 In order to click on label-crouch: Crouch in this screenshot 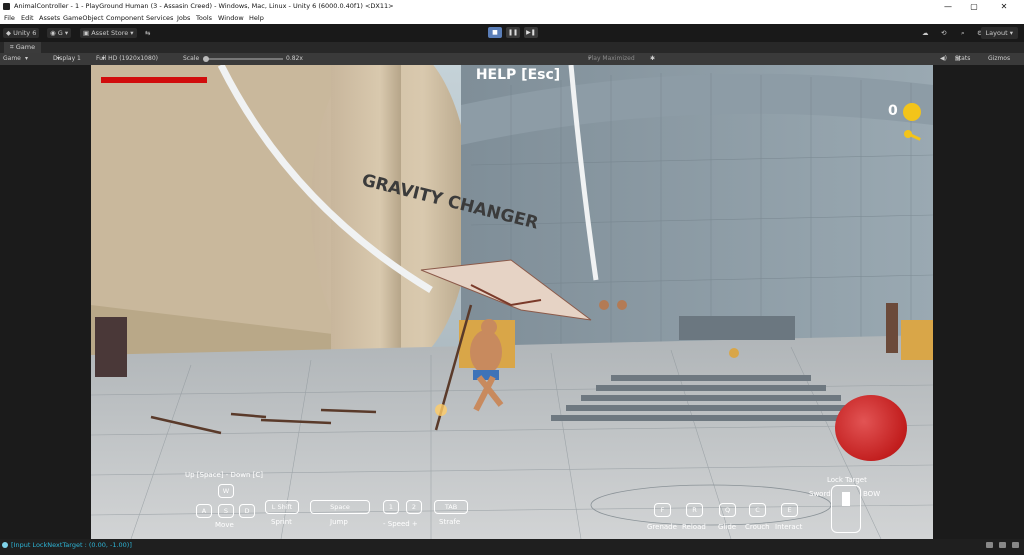, I will do `click(757, 527)`.